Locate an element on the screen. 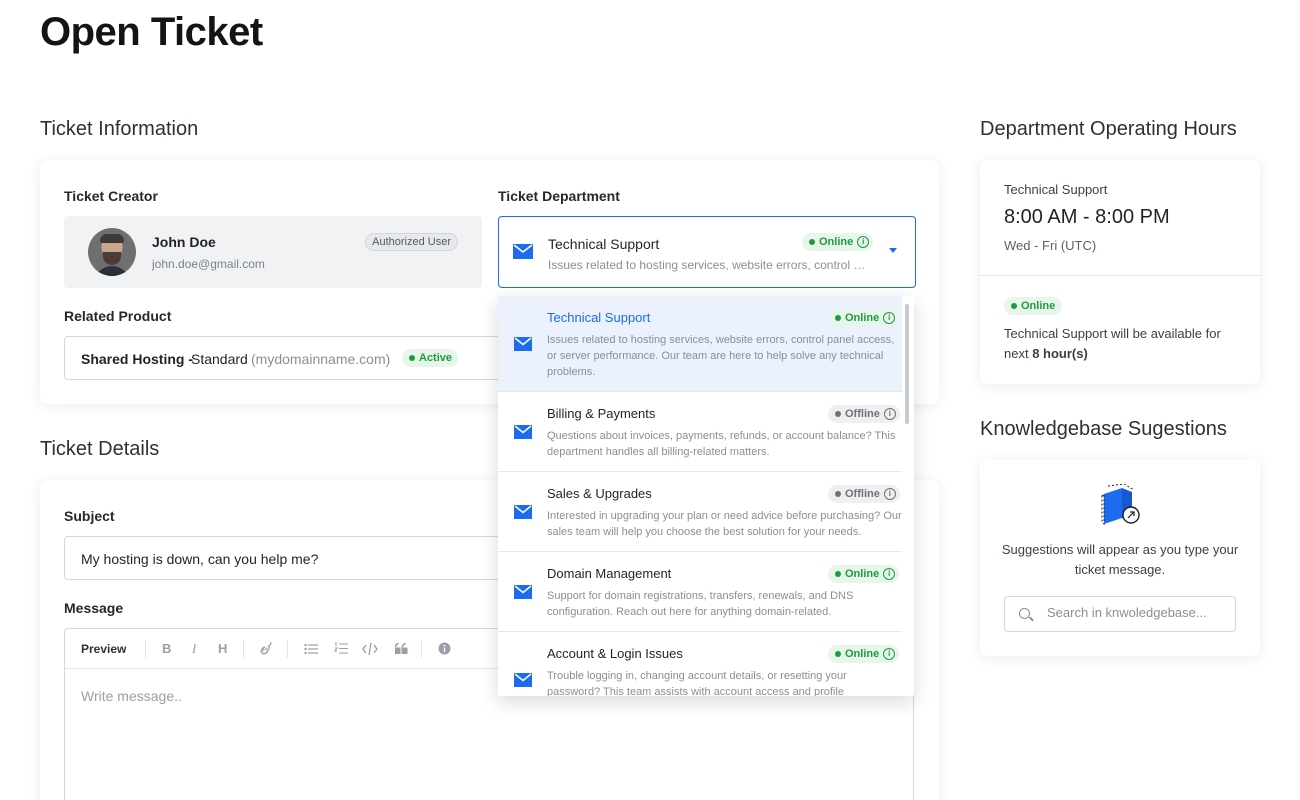 The height and width of the screenshot is (800, 1300). quote-icon is located at coordinates (401, 648).